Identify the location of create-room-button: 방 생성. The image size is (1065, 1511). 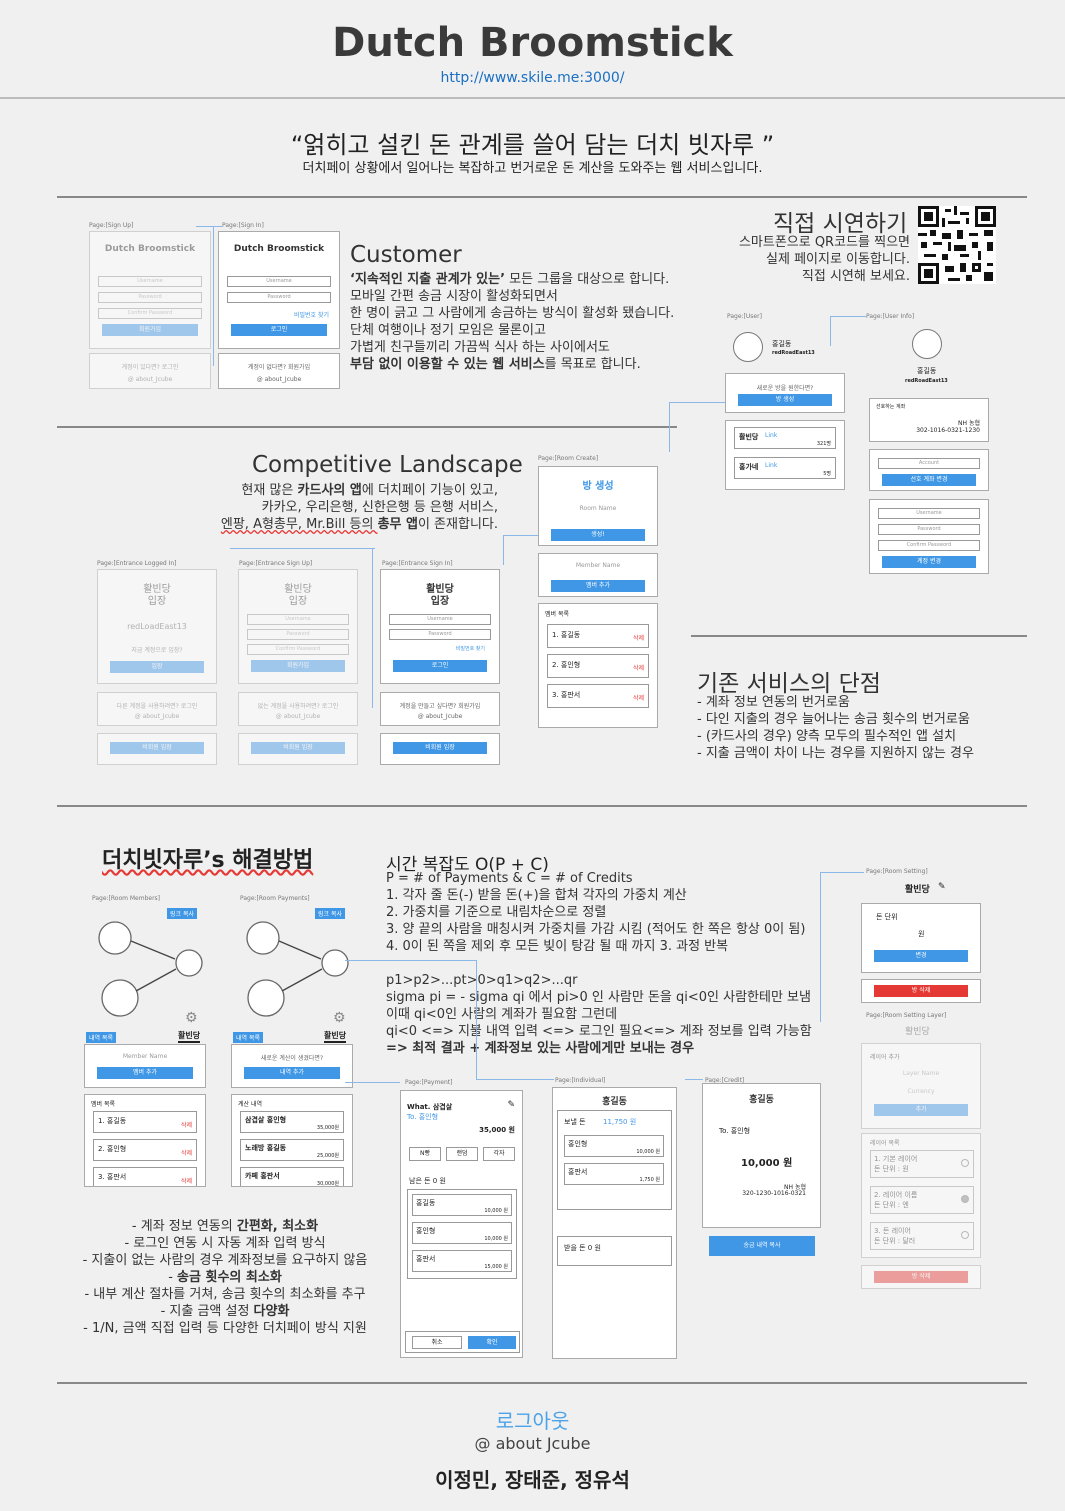
(785, 400).